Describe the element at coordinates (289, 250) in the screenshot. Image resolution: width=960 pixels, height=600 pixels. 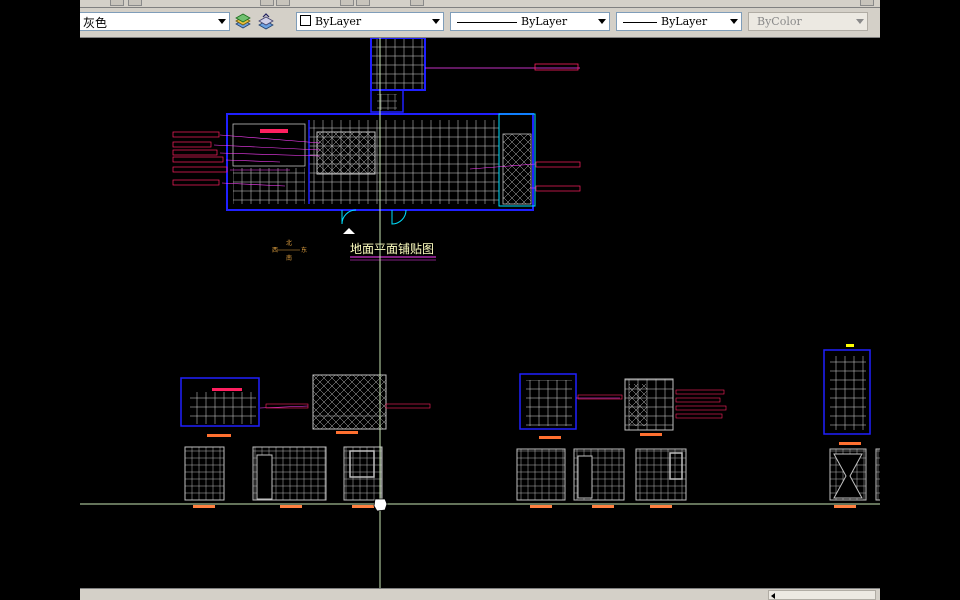
I see `compass-rose: 北 东 南 西` at that location.